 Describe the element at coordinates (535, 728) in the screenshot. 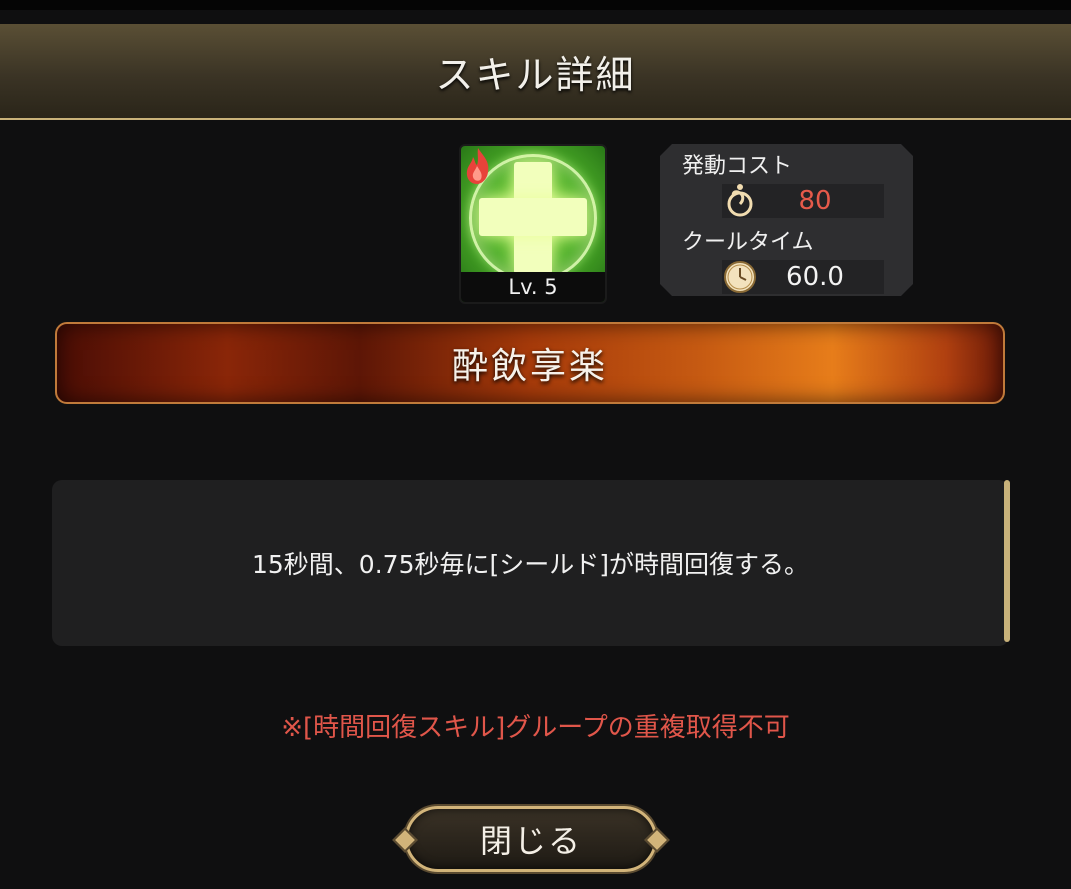

I see `skill-restriction-note: ※[時間回復スキル]グループの重複取得不可` at that location.